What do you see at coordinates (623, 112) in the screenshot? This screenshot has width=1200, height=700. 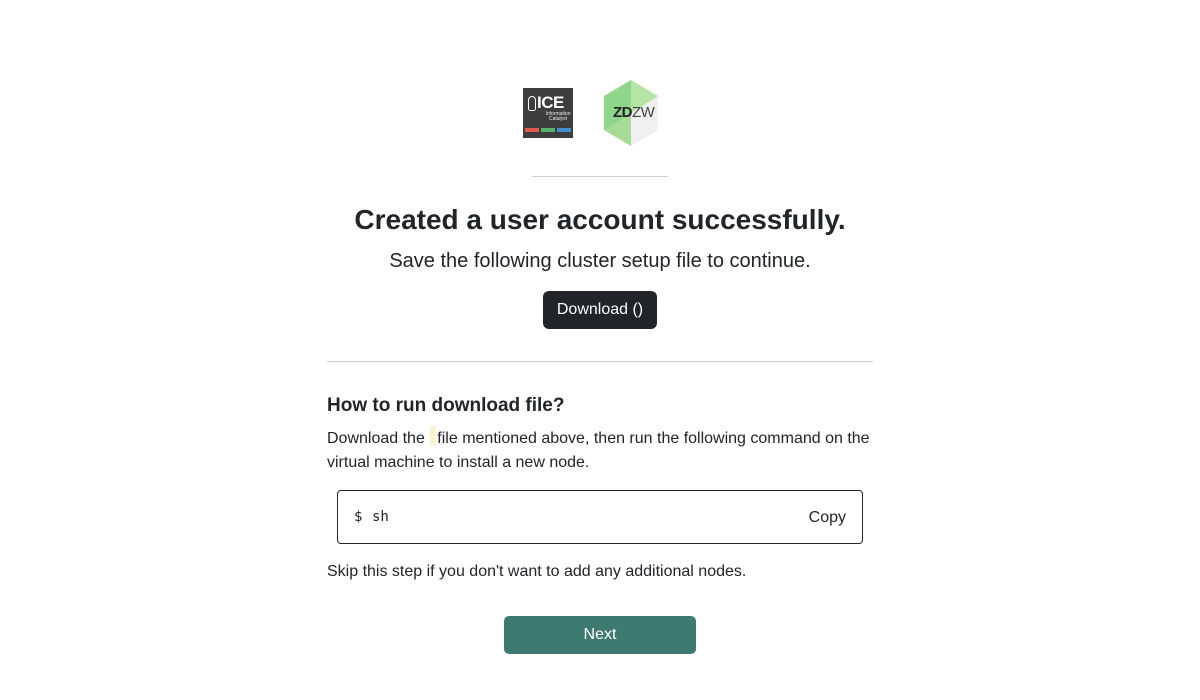 I see `zdzw-bold-part: ZD` at bounding box center [623, 112].